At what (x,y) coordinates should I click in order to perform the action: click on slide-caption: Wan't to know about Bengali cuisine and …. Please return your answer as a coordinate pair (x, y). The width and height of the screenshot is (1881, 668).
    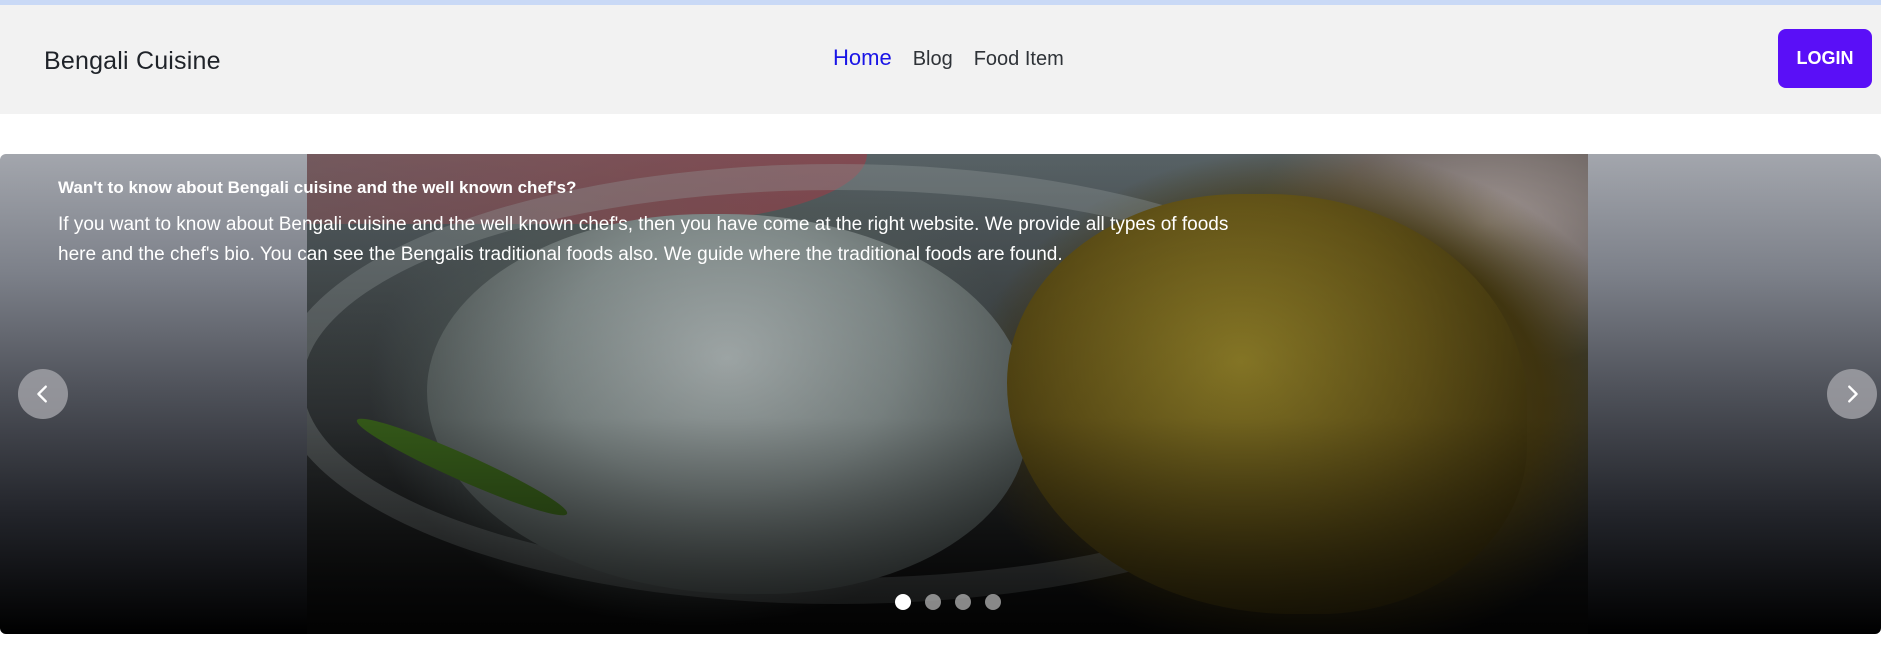
    Looking at the image, I should click on (658, 224).